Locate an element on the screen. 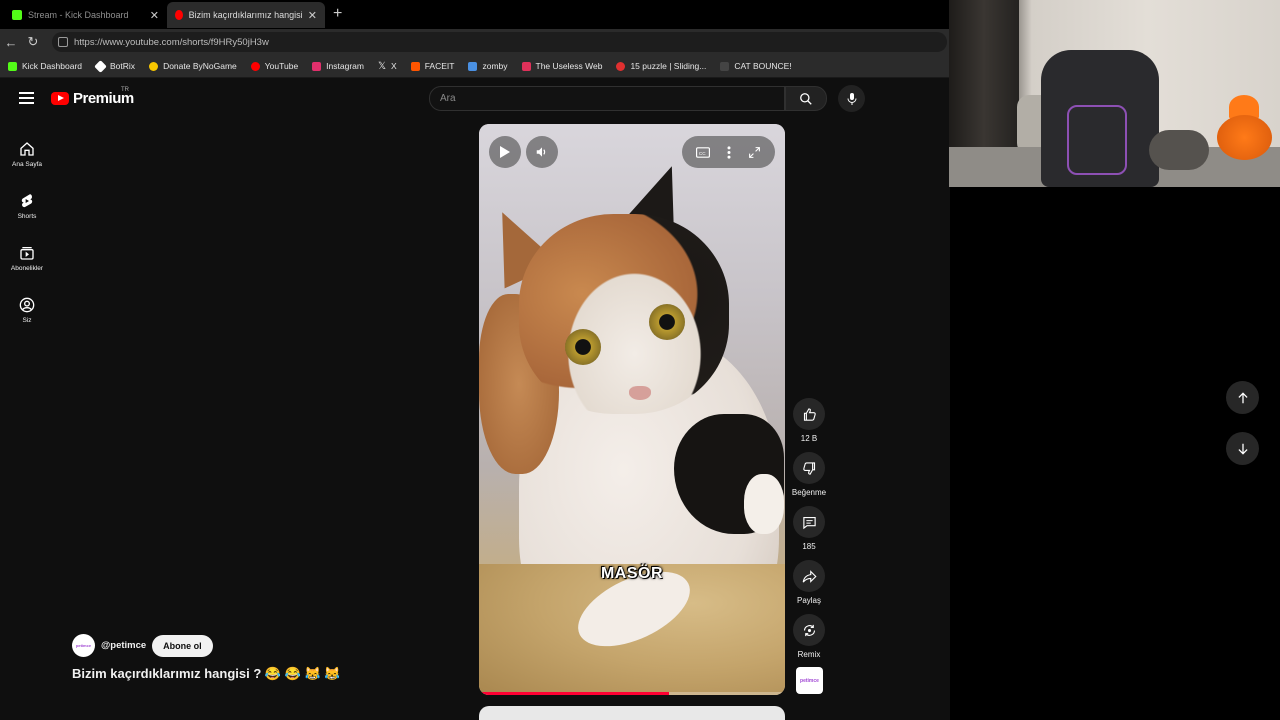 Image resolution: width=1280 pixels, height=720 pixels. youtube-favicon-icon is located at coordinates (179, 15).